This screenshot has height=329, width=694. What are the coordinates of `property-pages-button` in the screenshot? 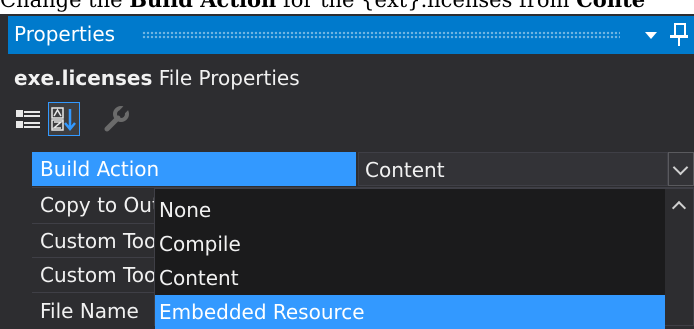 It's located at (116, 119).